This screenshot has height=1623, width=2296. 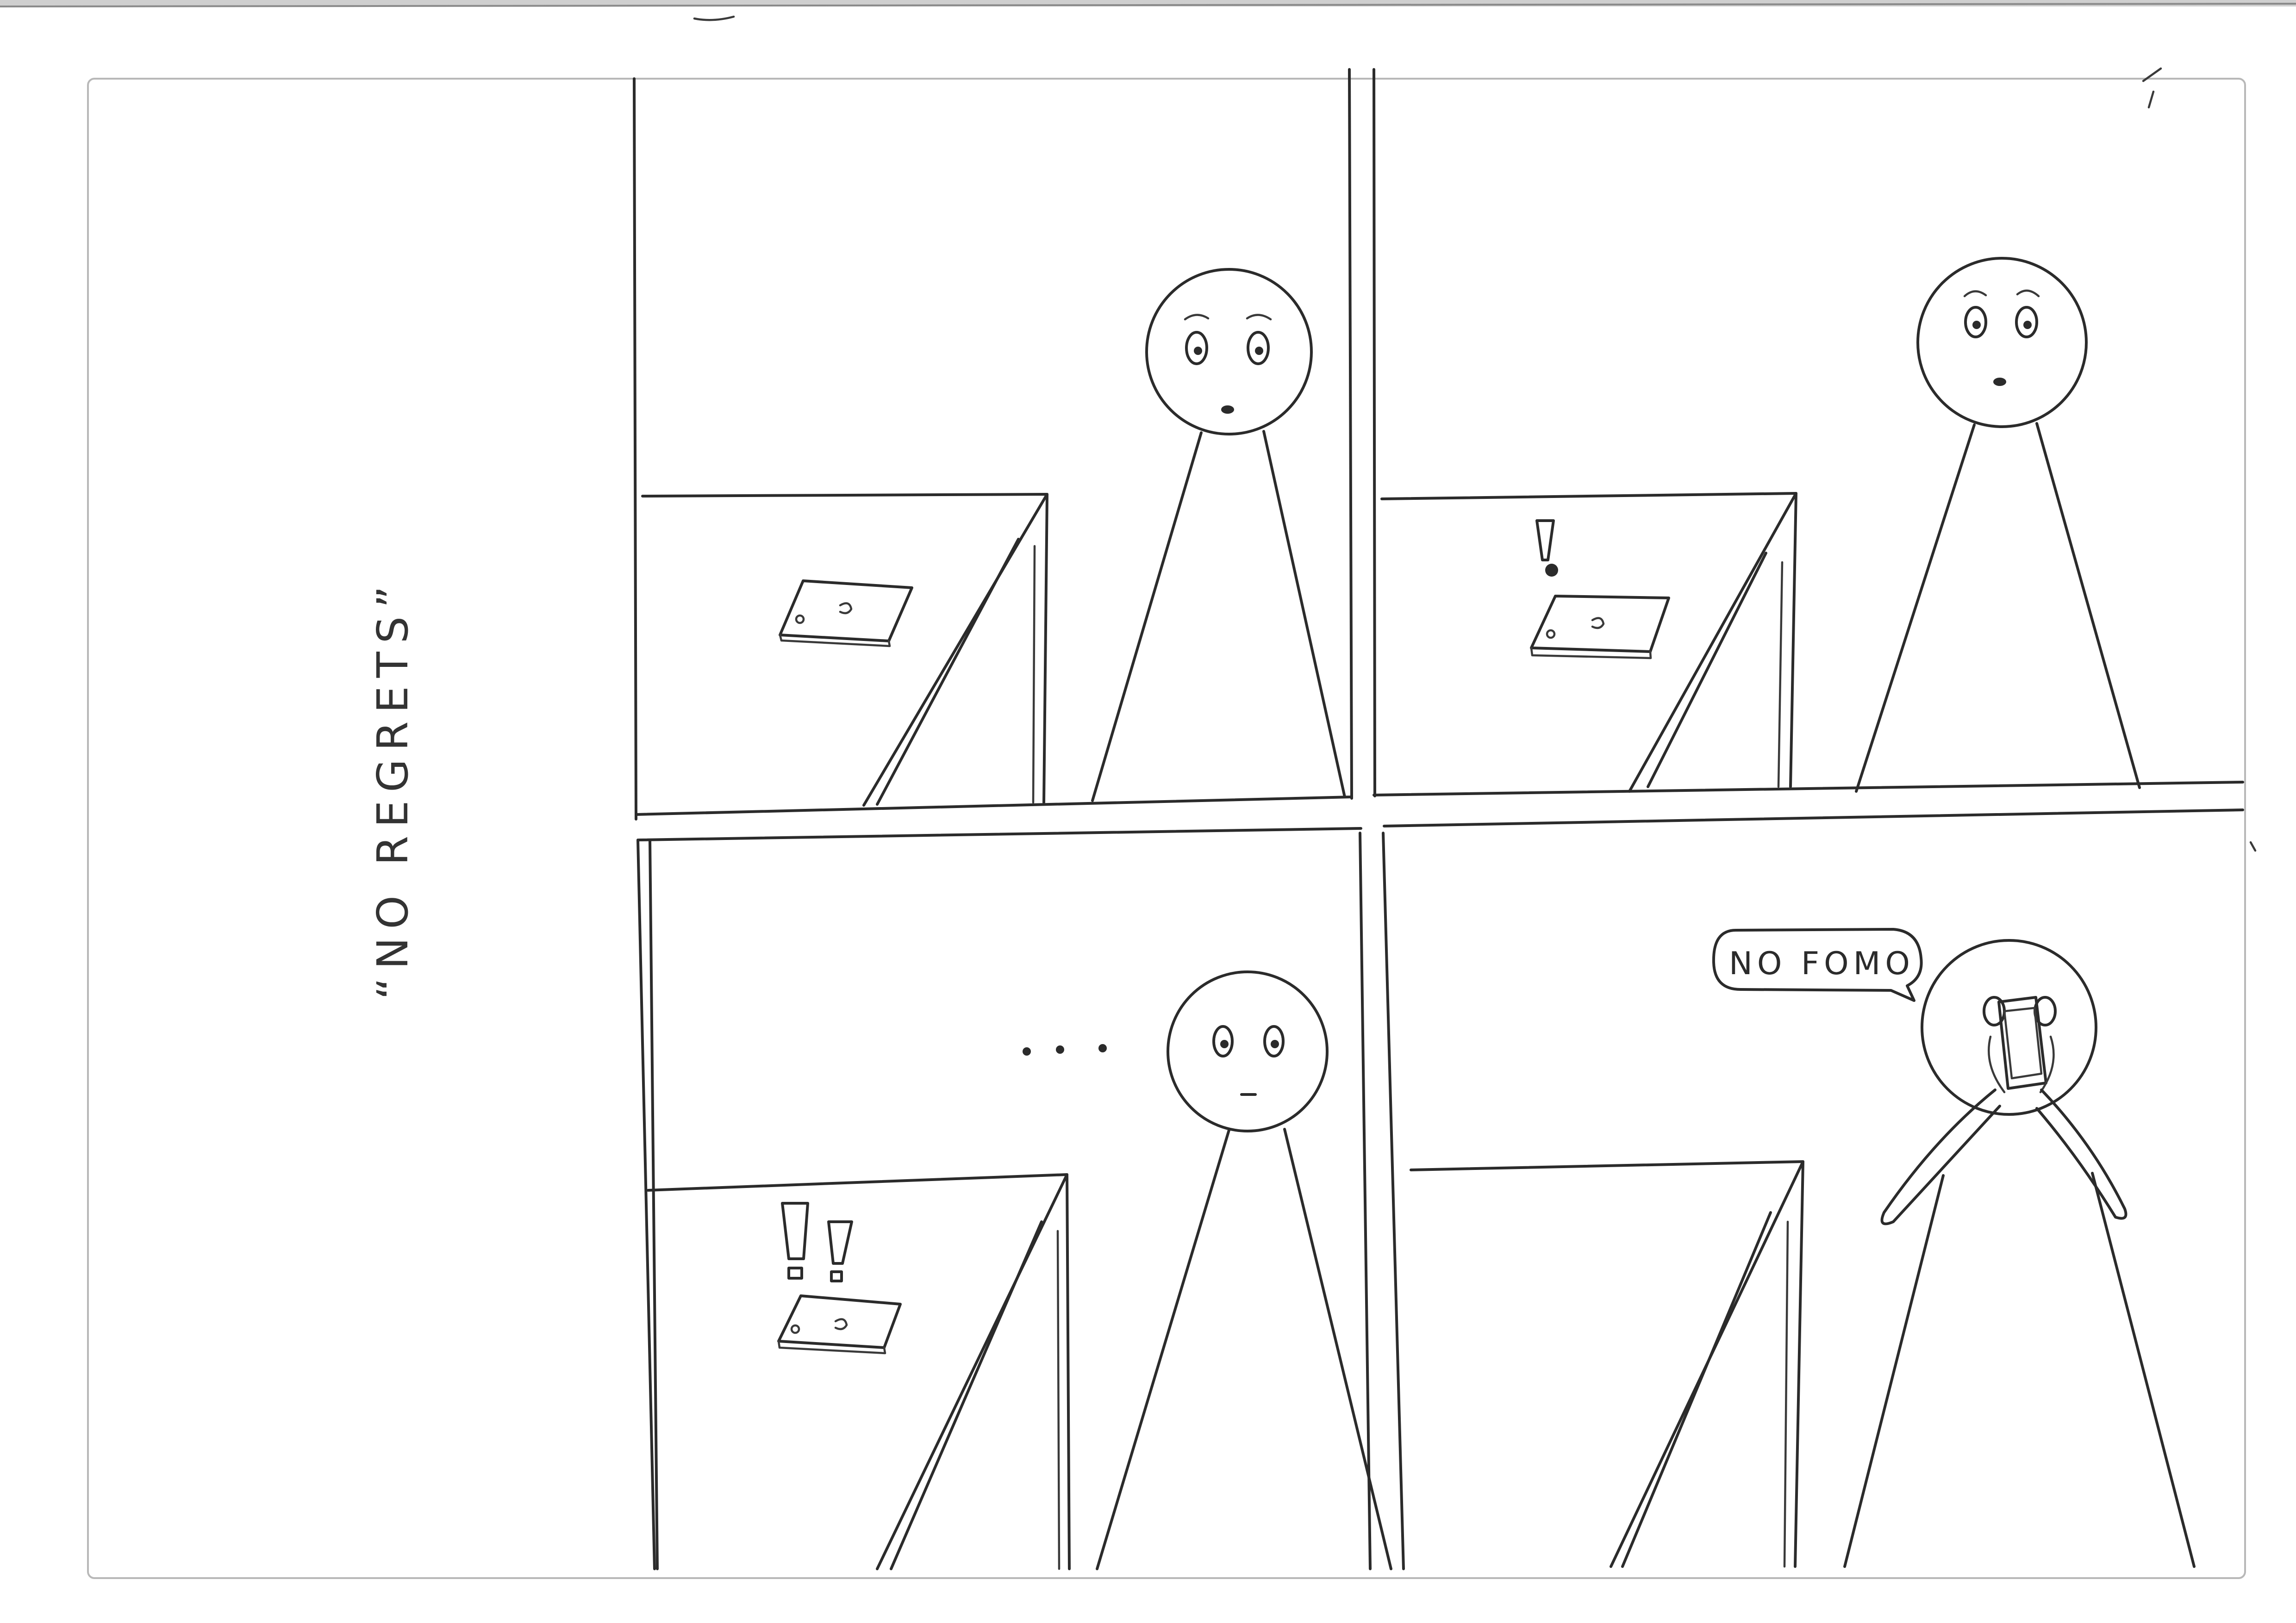 I want to click on phone-in-hand-icon, so click(x=2021, y=1045).